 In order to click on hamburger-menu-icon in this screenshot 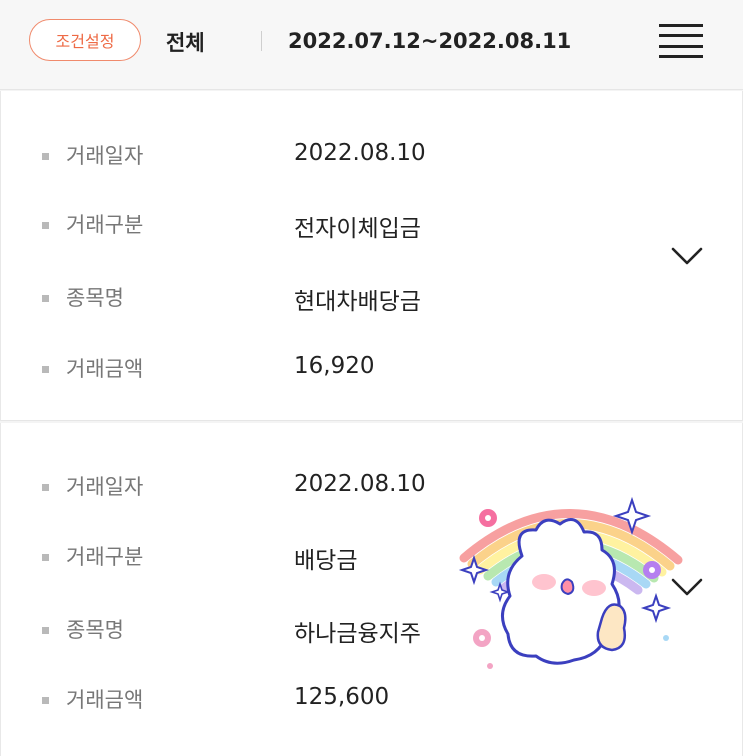, I will do `click(681, 41)`.